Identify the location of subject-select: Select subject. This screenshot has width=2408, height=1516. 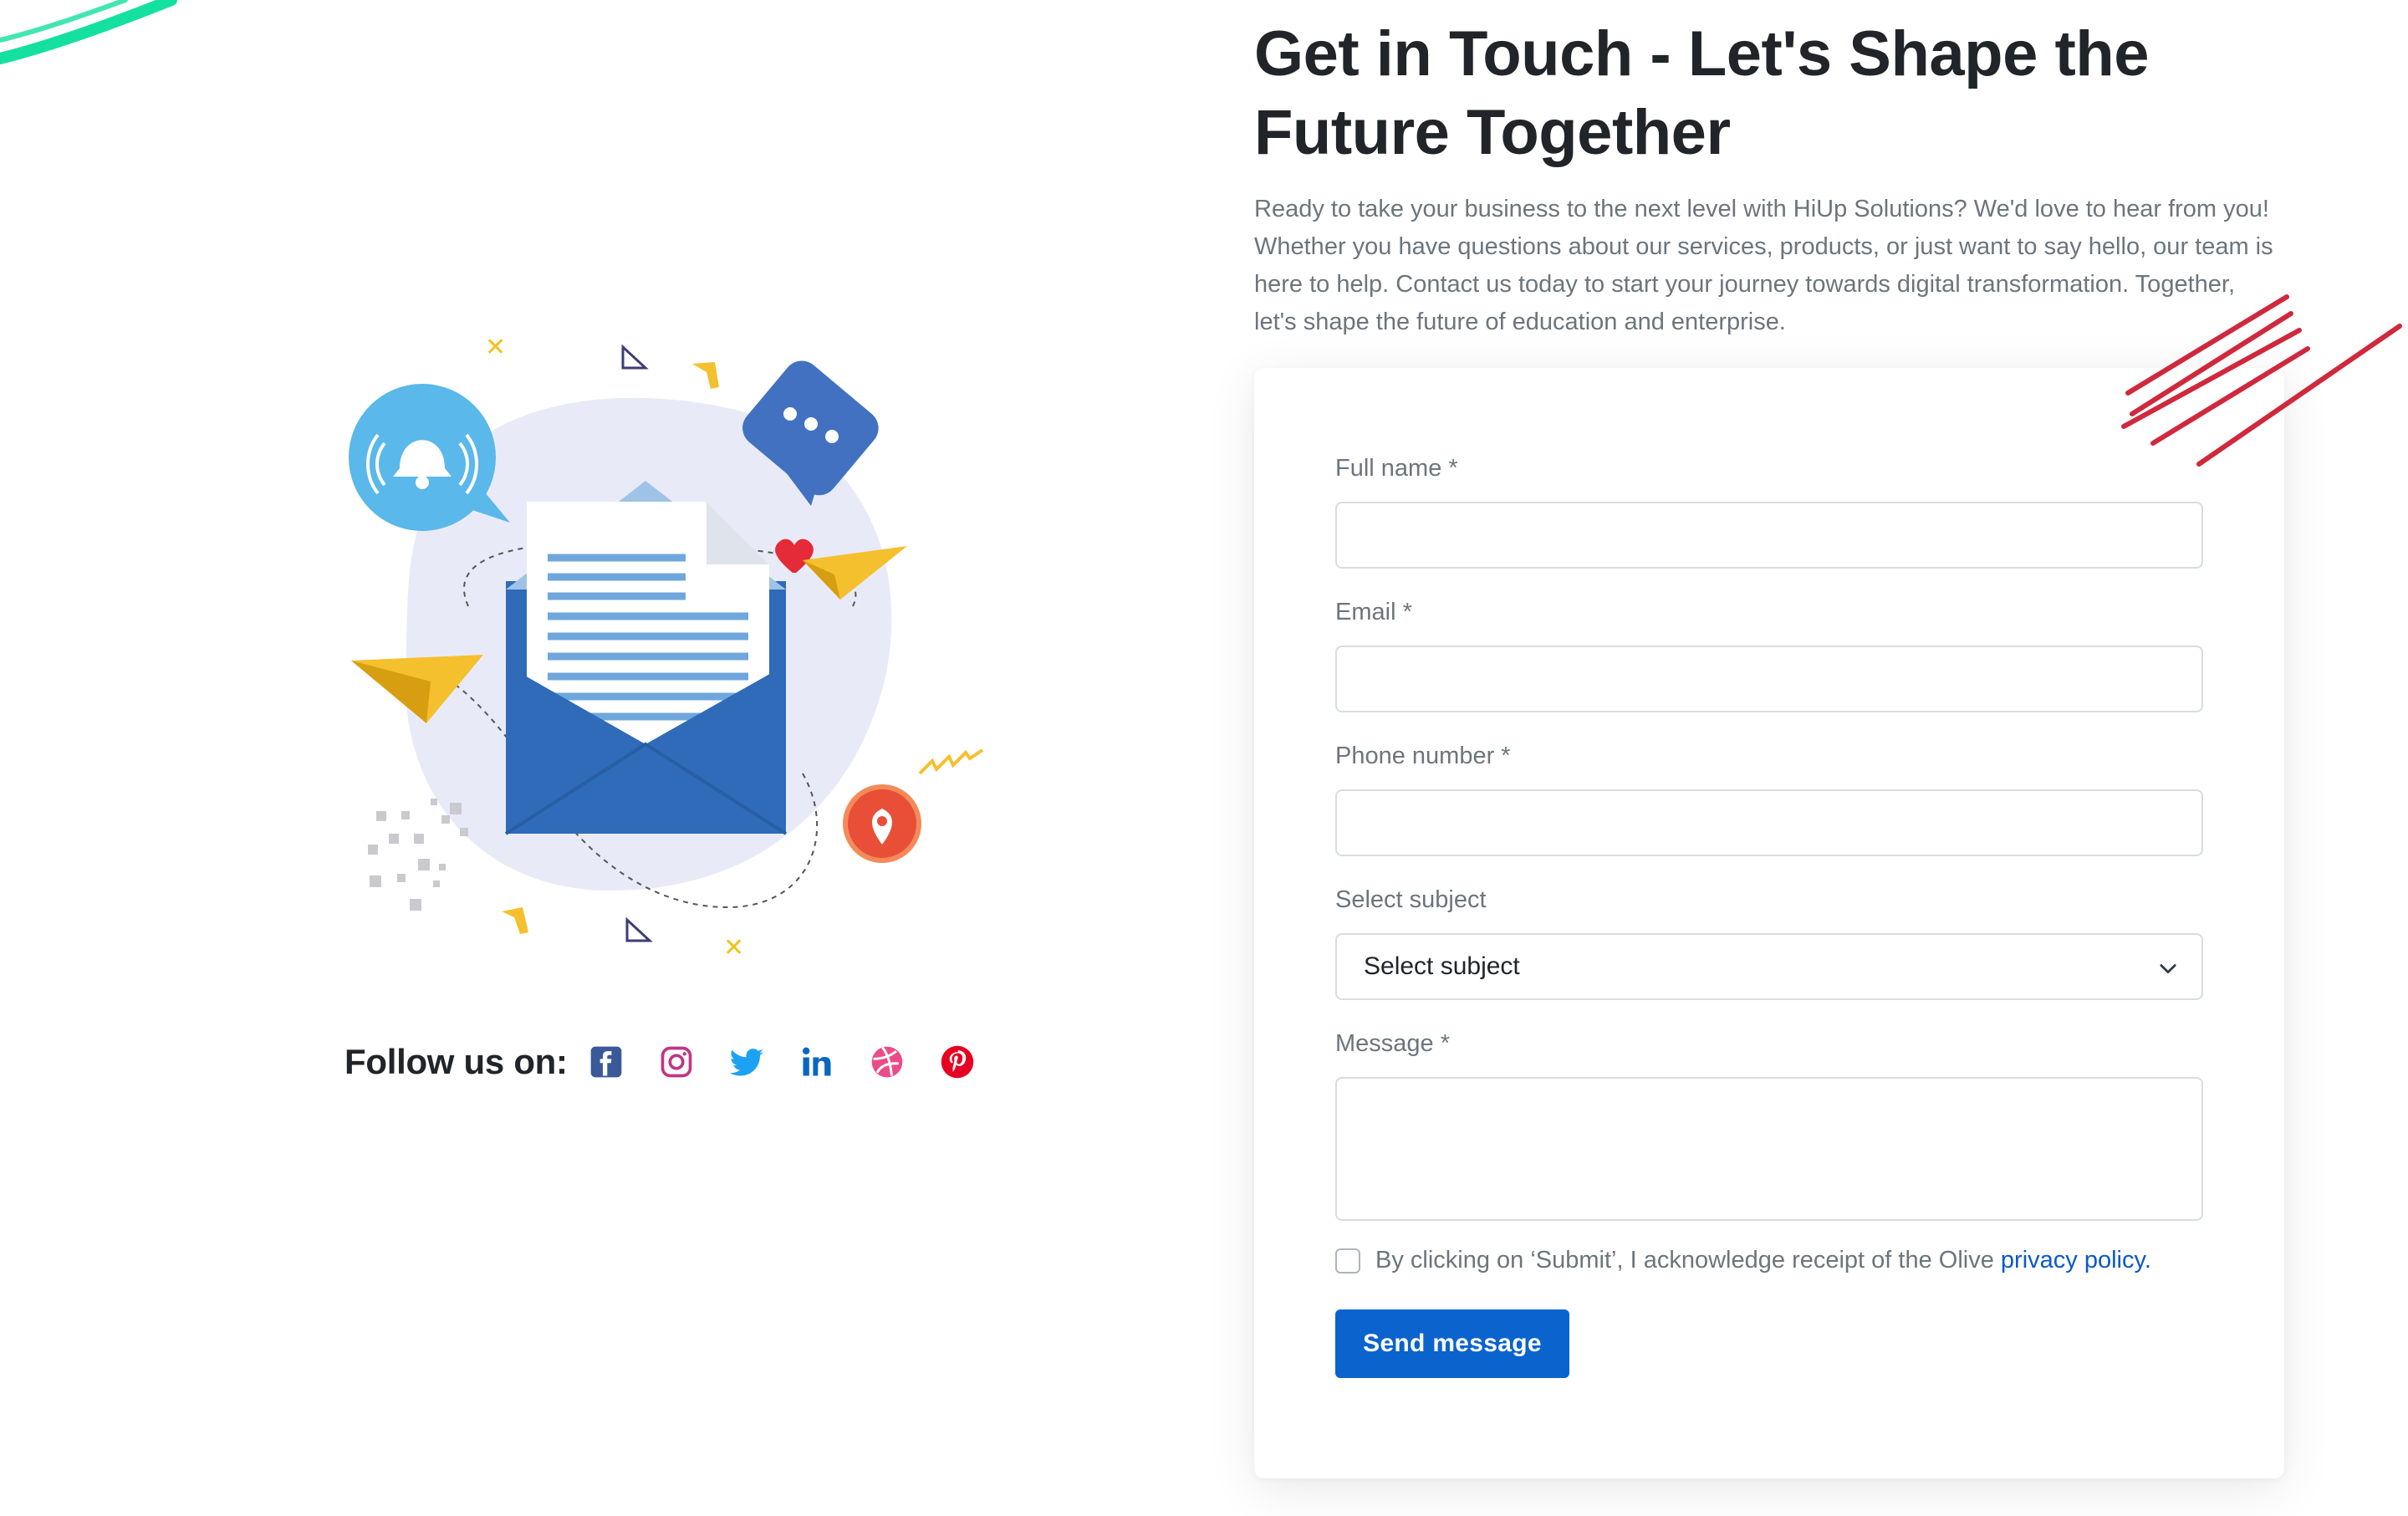
(1769, 966).